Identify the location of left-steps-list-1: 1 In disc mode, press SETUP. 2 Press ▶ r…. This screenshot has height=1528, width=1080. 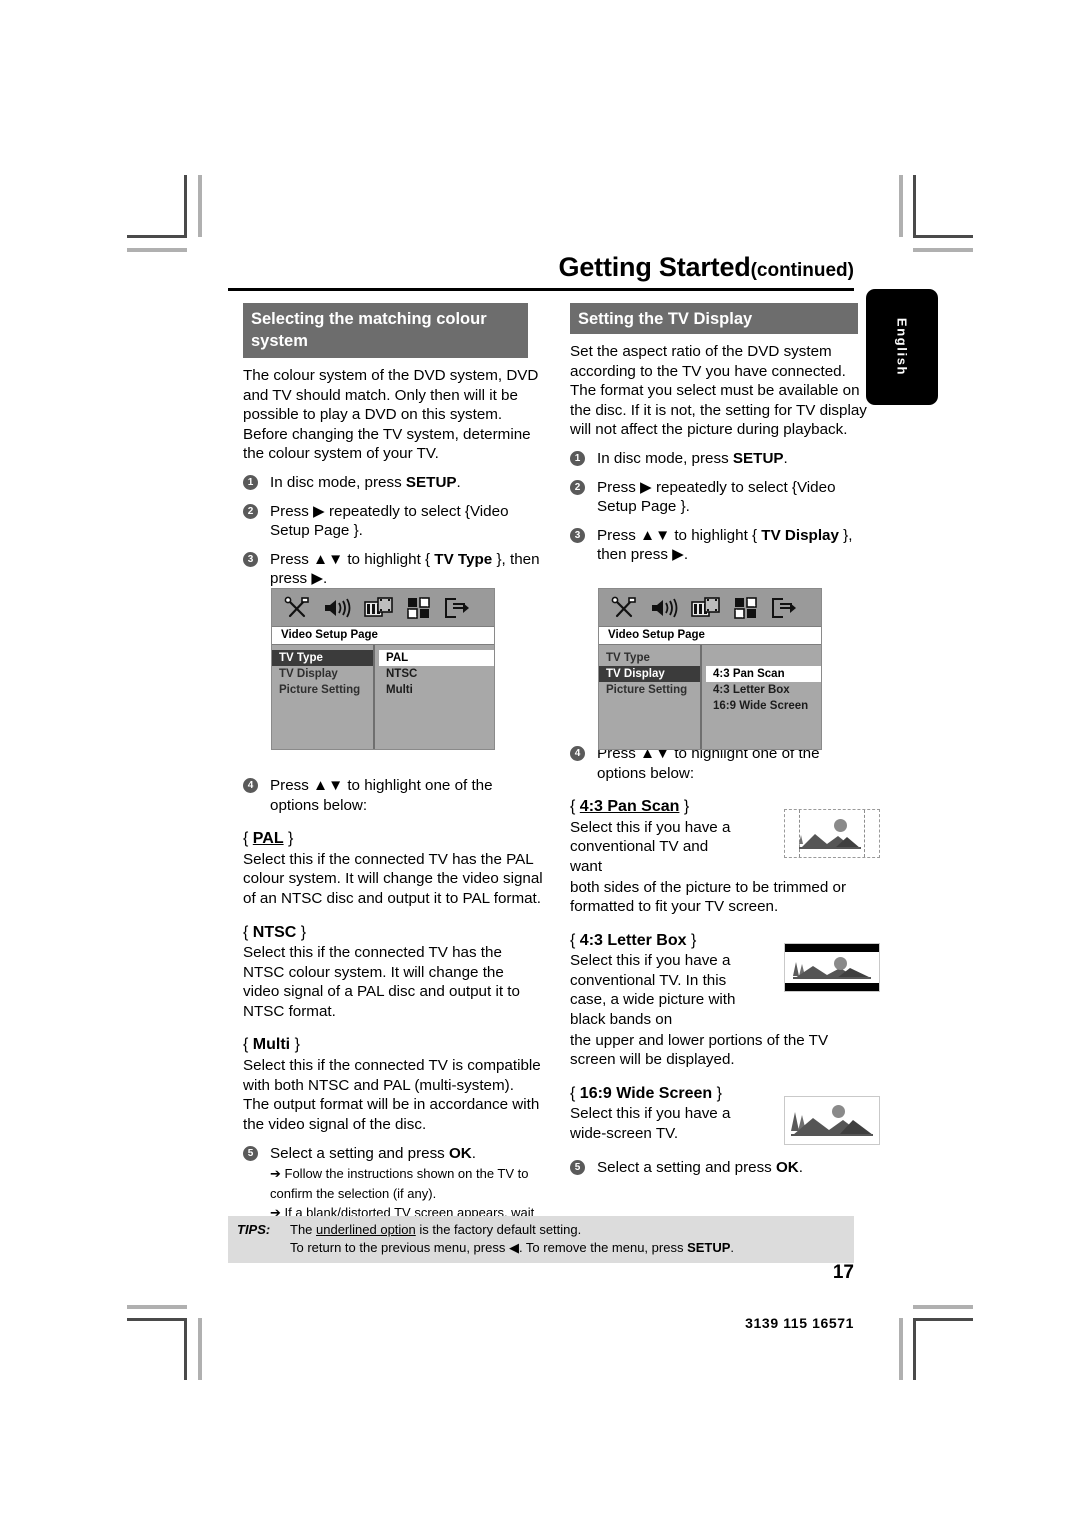
(393, 531).